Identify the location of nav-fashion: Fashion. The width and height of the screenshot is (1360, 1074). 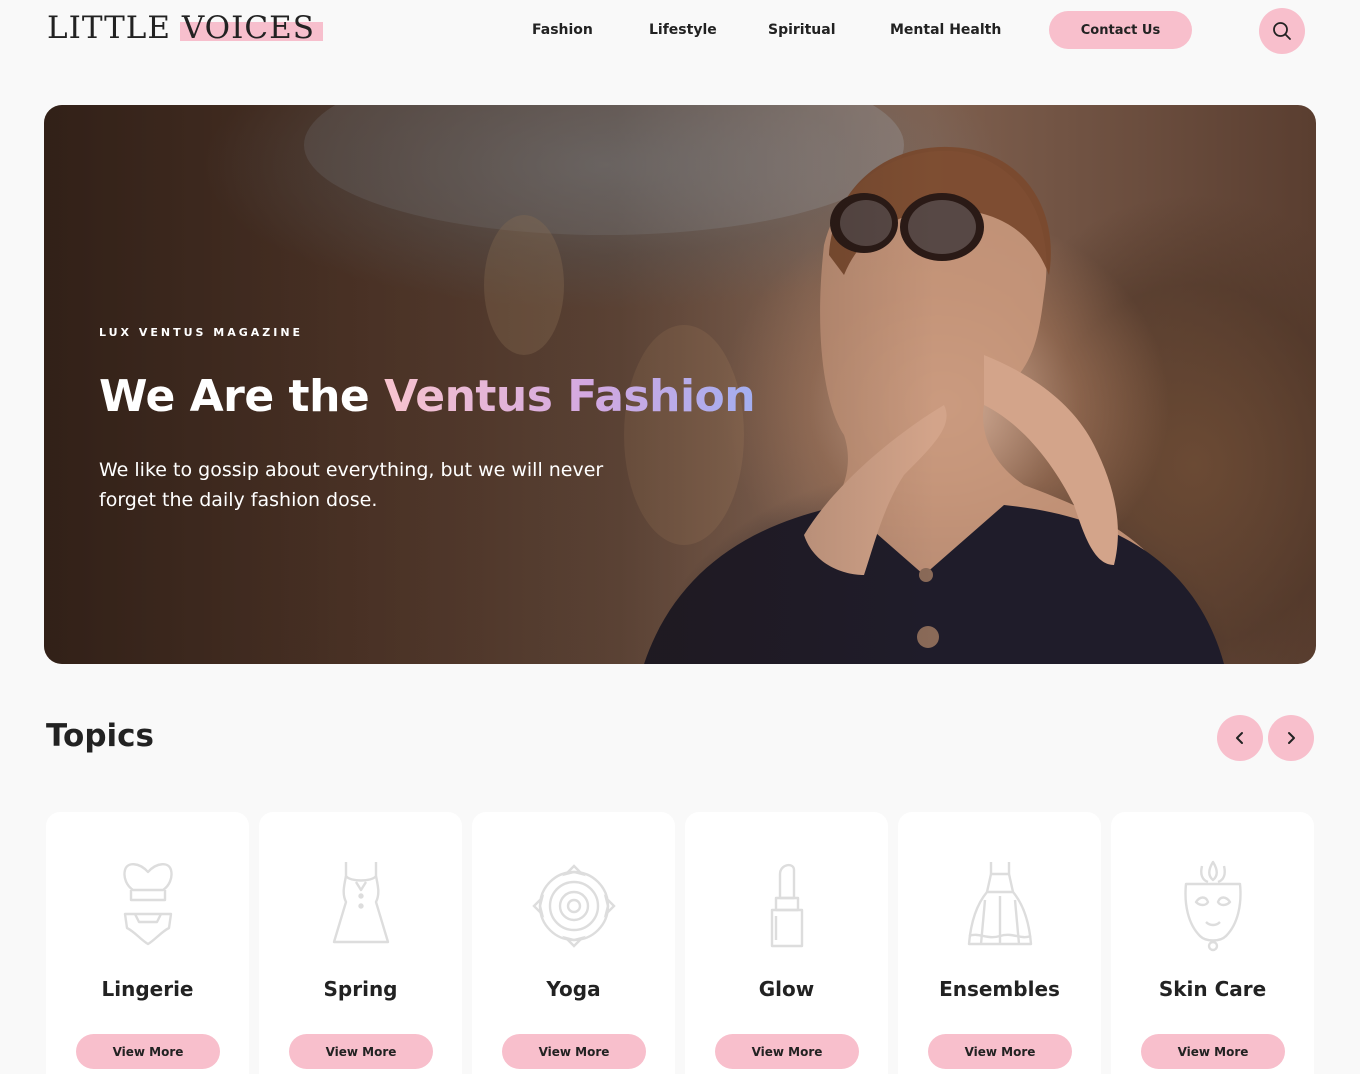
(562, 30).